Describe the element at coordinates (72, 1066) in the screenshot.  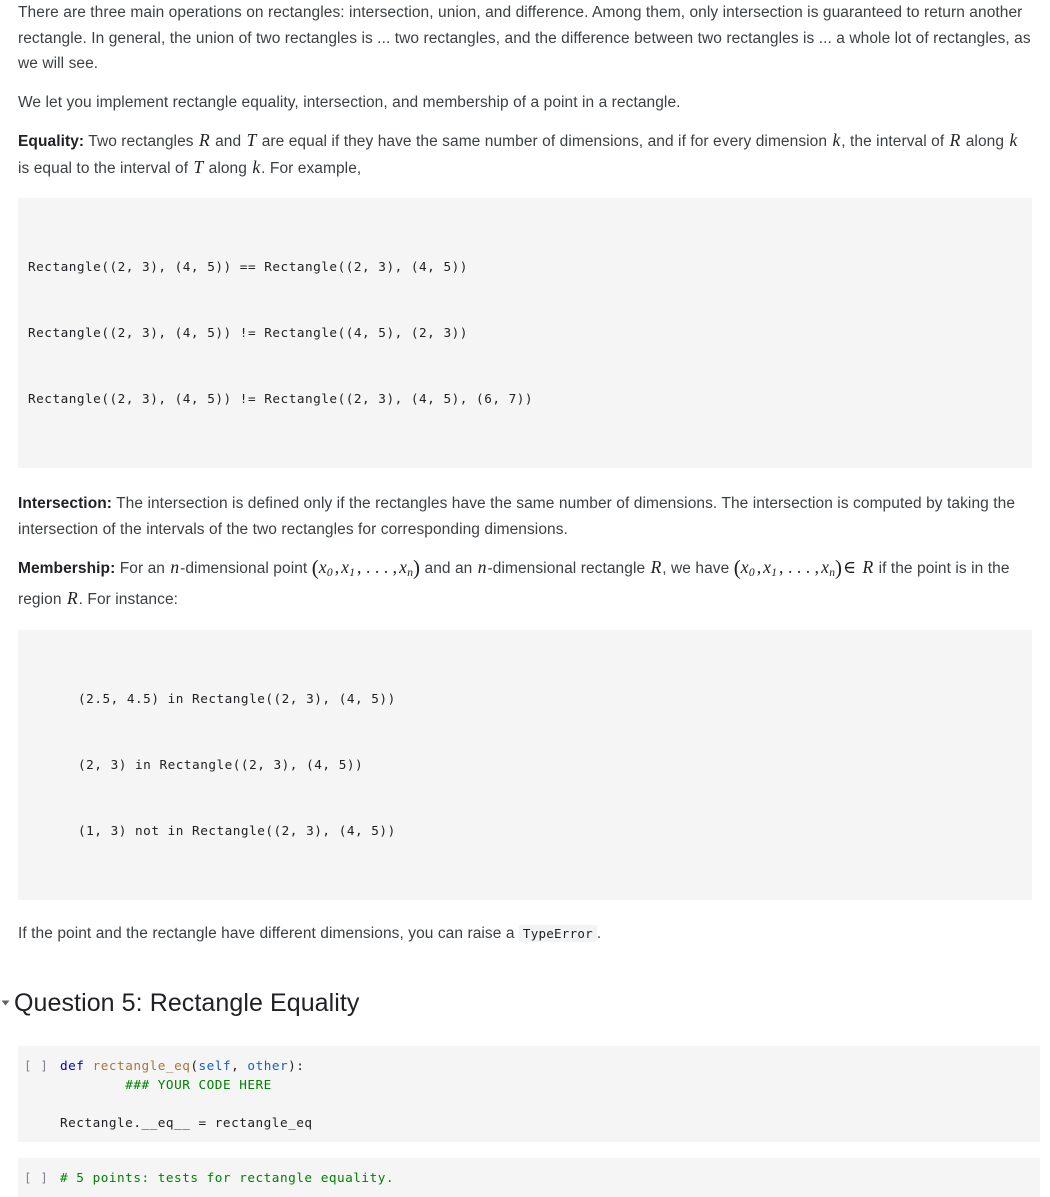
I see `code-token: def` at that location.